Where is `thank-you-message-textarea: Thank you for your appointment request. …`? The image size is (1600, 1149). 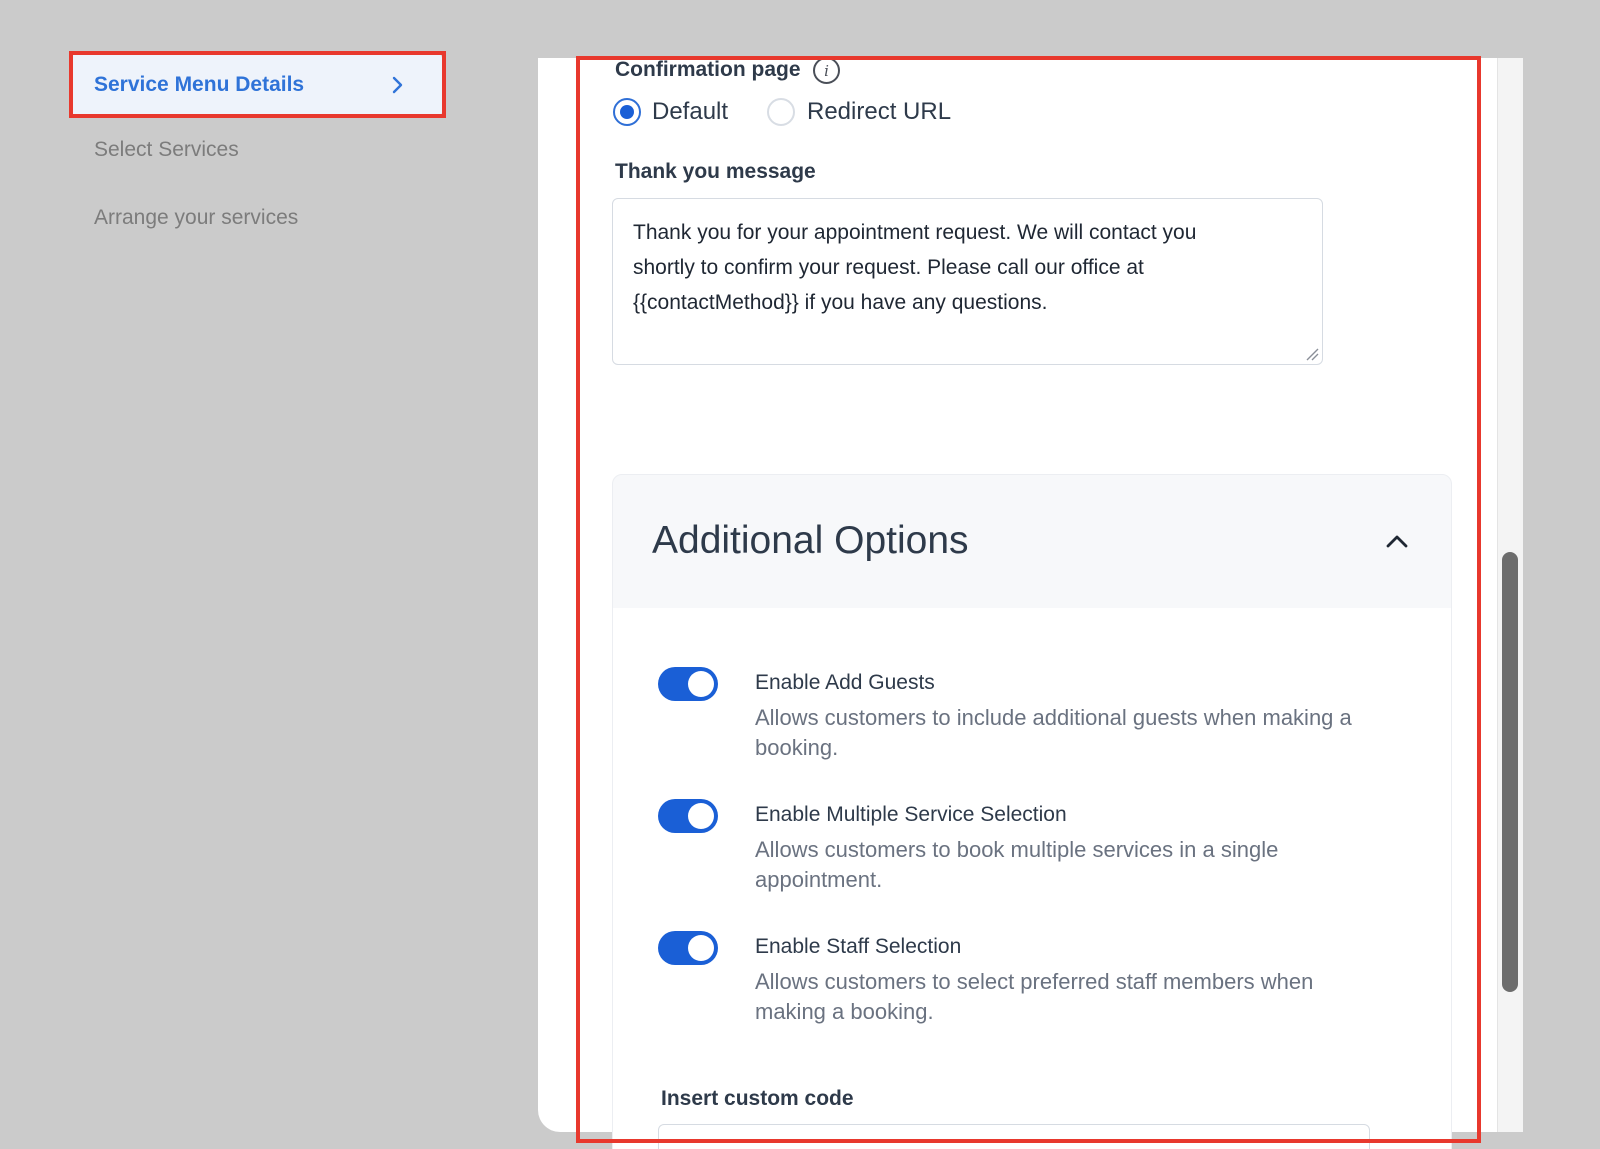
thank-you-message-textarea: Thank you for your appointment request. … is located at coordinates (967, 281).